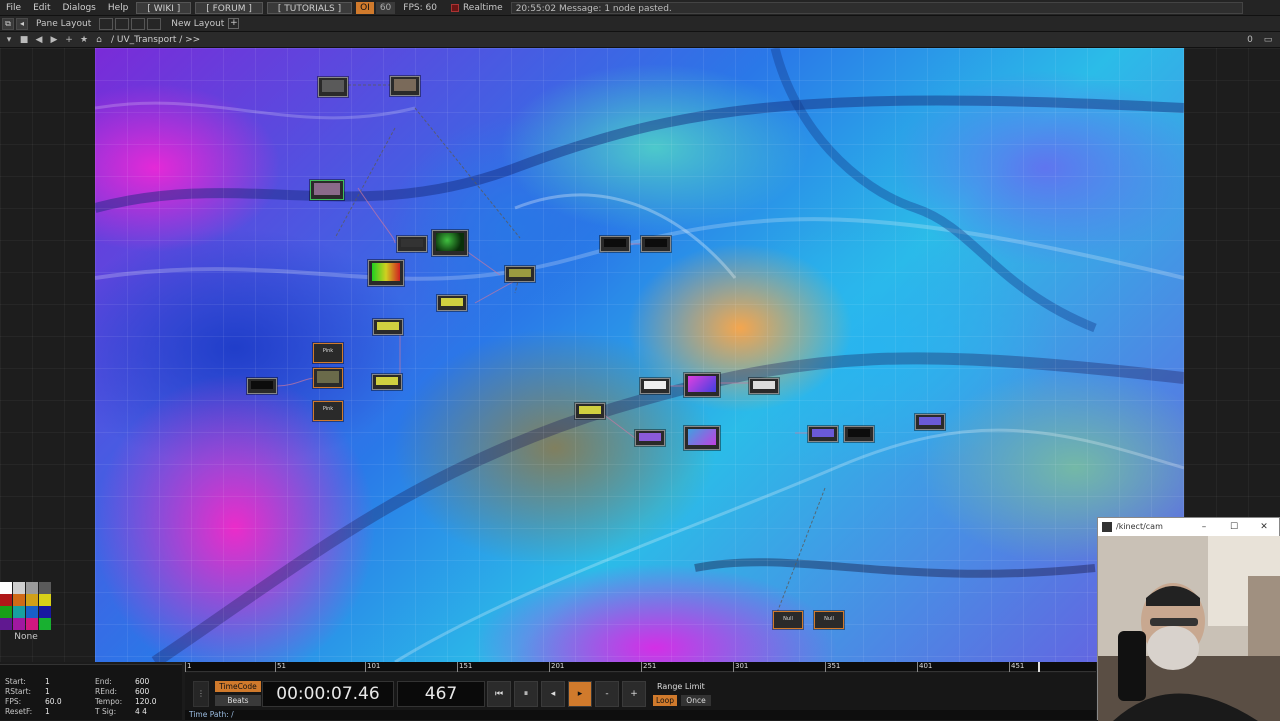 This screenshot has height=721, width=1280. Describe the element at coordinates (454, 7) in the screenshot. I see `realtime-checkbox` at that location.